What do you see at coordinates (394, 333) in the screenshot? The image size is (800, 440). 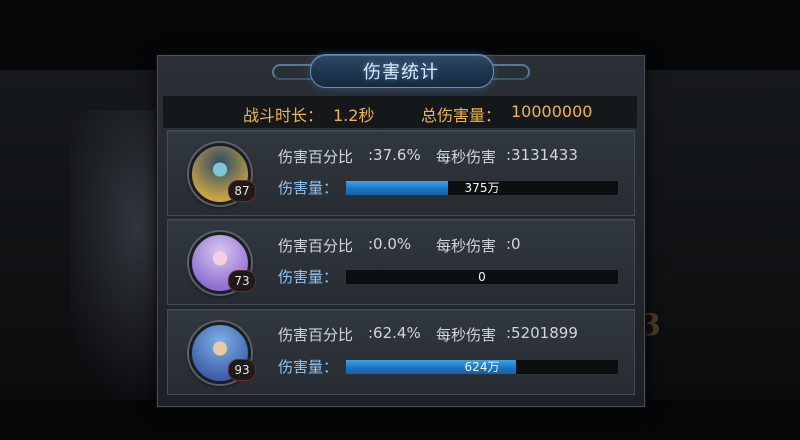 I see `damage-percent-value: :62.4%` at bounding box center [394, 333].